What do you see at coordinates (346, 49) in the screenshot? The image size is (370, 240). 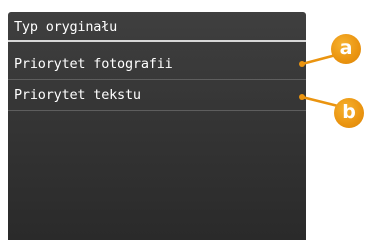 I see `callout-badge-a: a` at bounding box center [346, 49].